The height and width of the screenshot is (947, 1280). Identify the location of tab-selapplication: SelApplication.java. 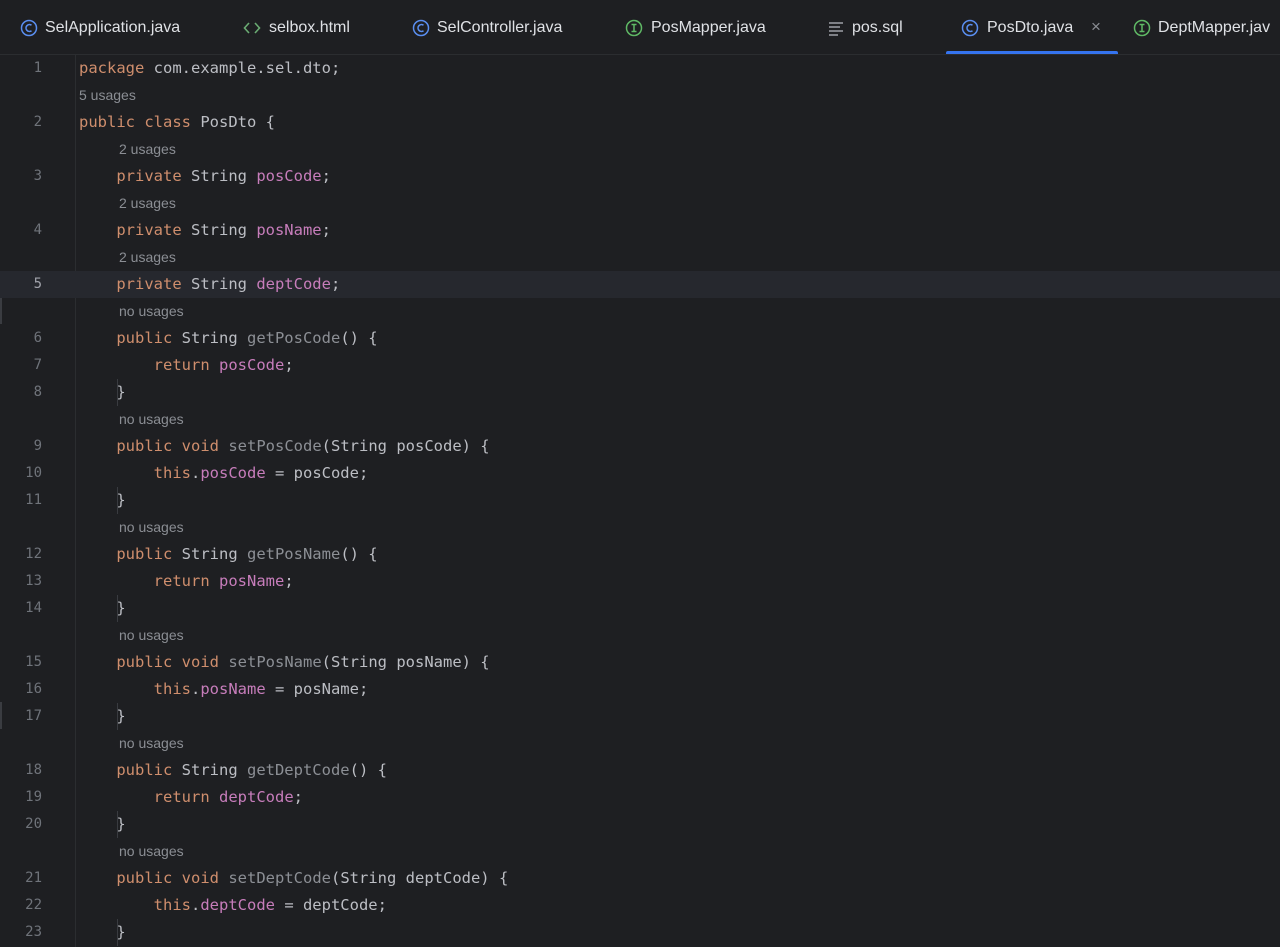
(110, 27).